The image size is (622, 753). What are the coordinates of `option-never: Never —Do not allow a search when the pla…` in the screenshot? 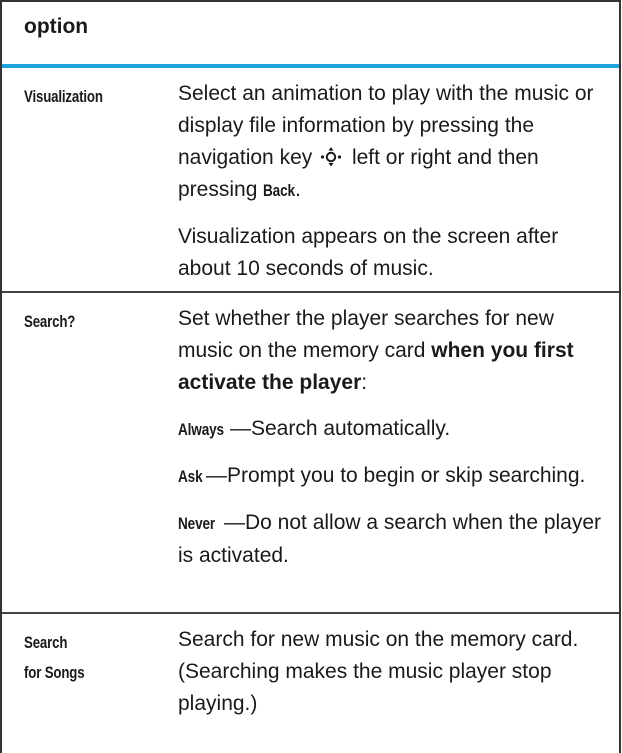 It's located at (390, 539).